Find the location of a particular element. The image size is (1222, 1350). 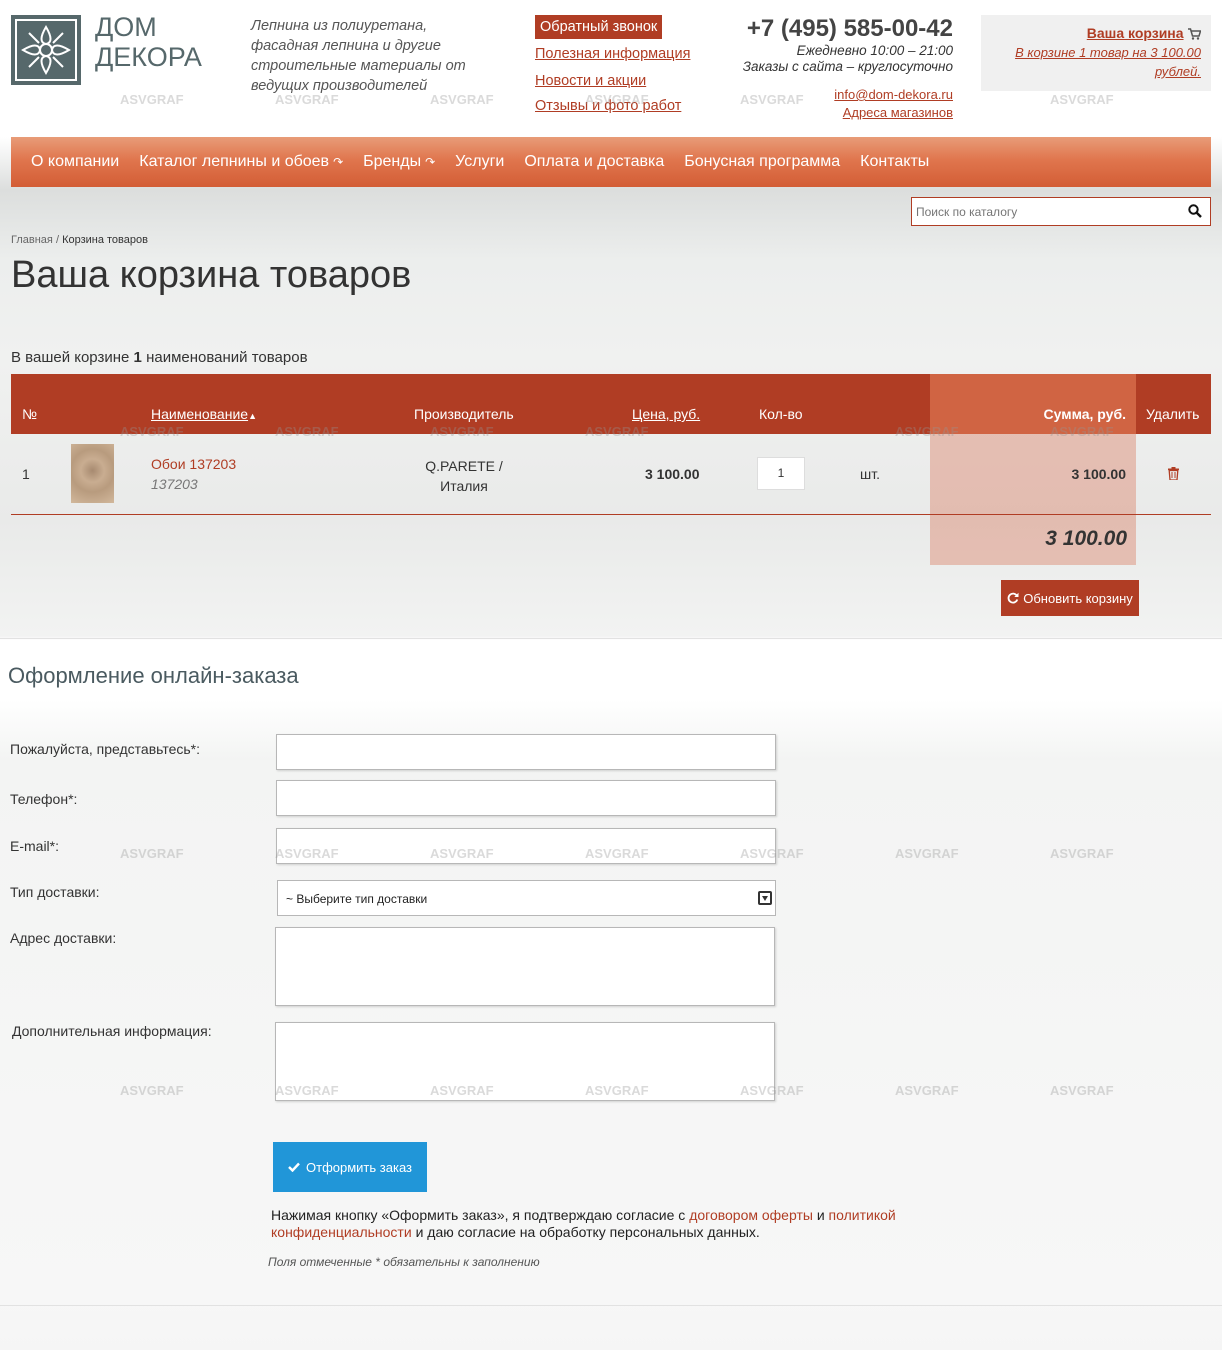

refresh-icon is located at coordinates (1013, 598).